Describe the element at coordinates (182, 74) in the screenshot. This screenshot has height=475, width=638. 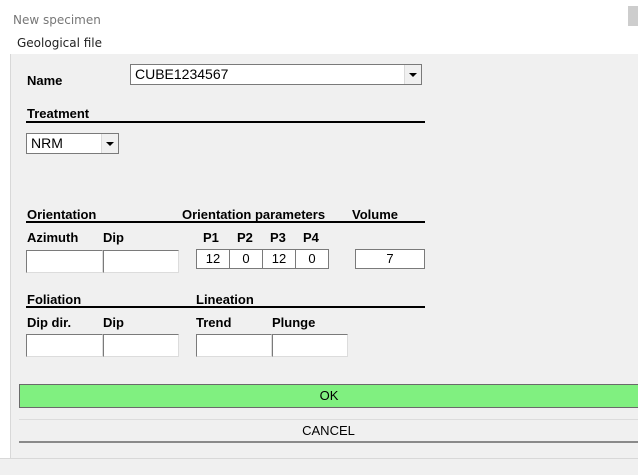
I see `name-combobox-value: CUBE1234567` at that location.